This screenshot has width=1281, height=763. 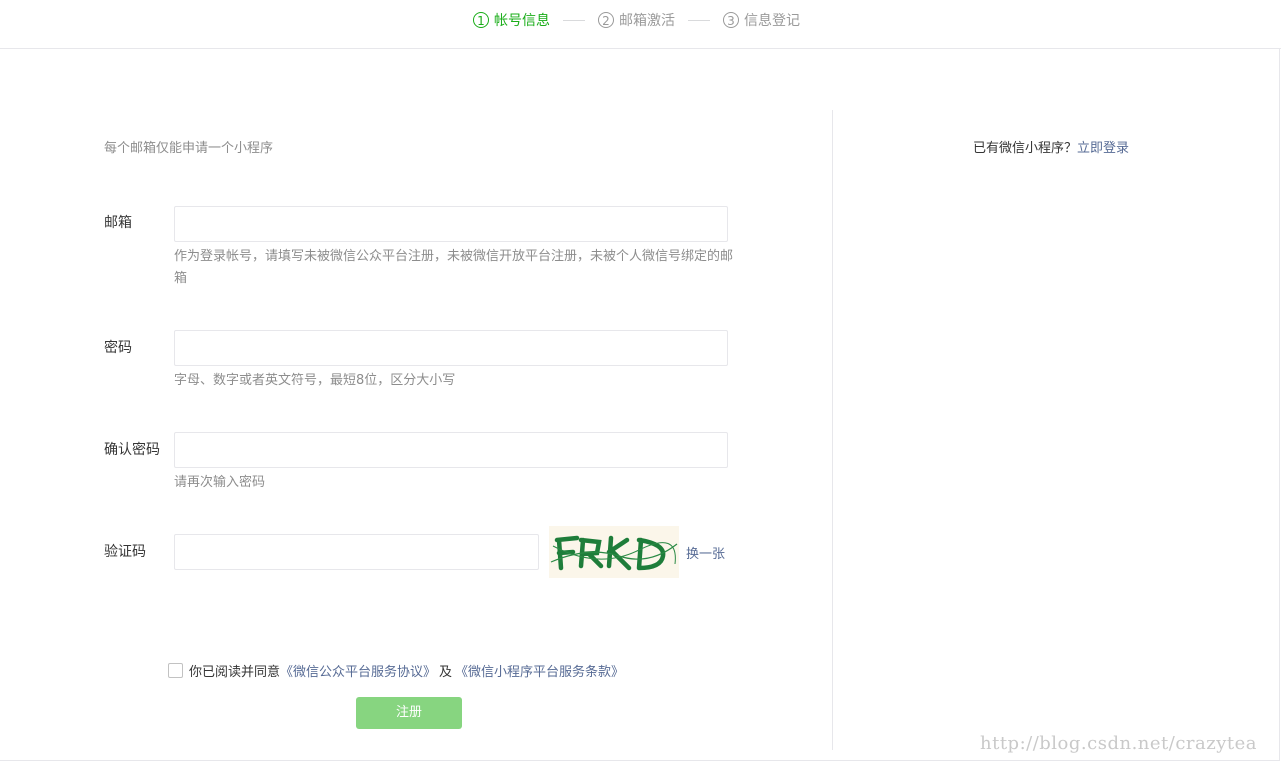 What do you see at coordinates (451, 348) in the screenshot?
I see `password-input` at bounding box center [451, 348].